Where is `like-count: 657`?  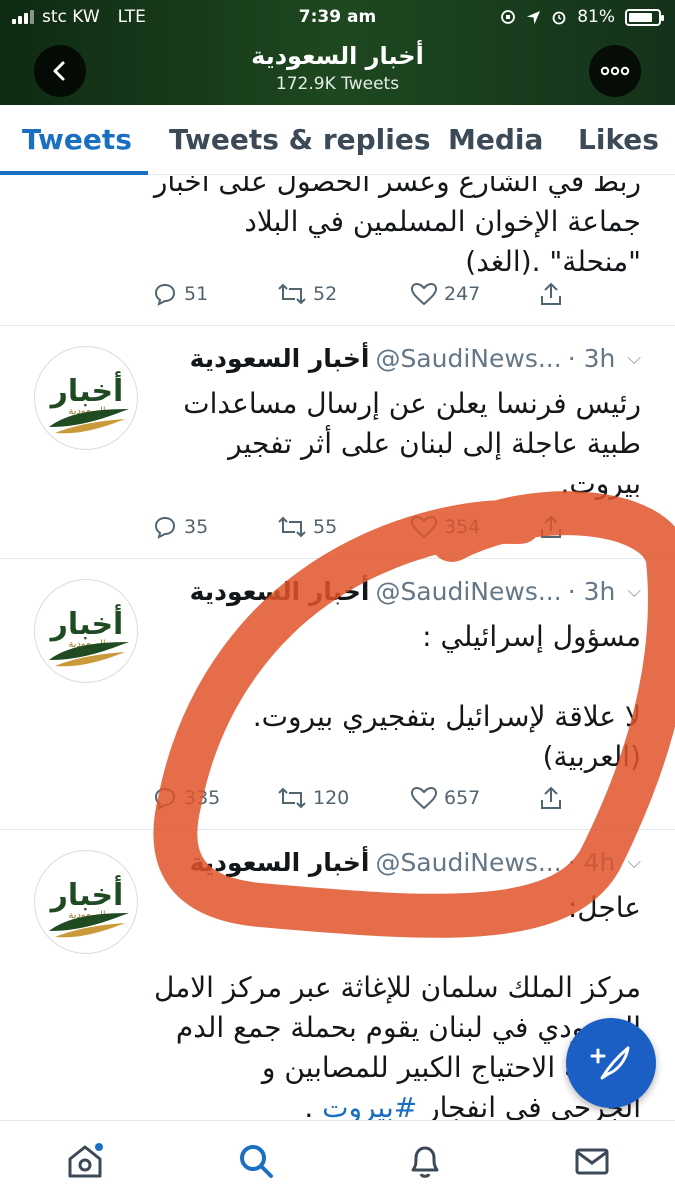
like-count: 657 is located at coordinates (462, 798).